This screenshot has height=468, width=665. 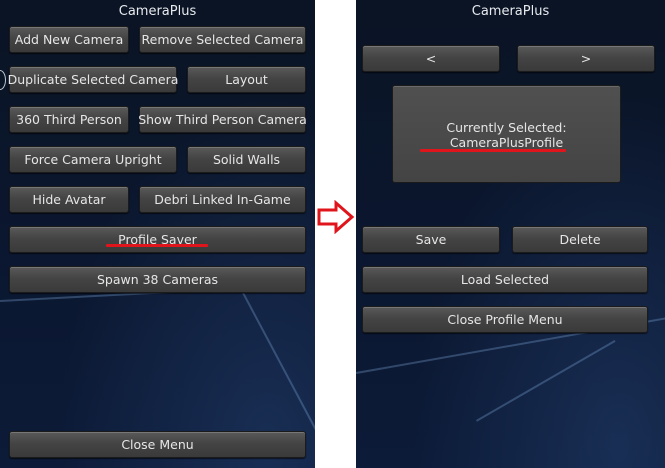 What do you see at coordinates (157, 239) in the screenshot?
I see `profile-saver-button: Profile Saver` at bounding box center [157, 239].